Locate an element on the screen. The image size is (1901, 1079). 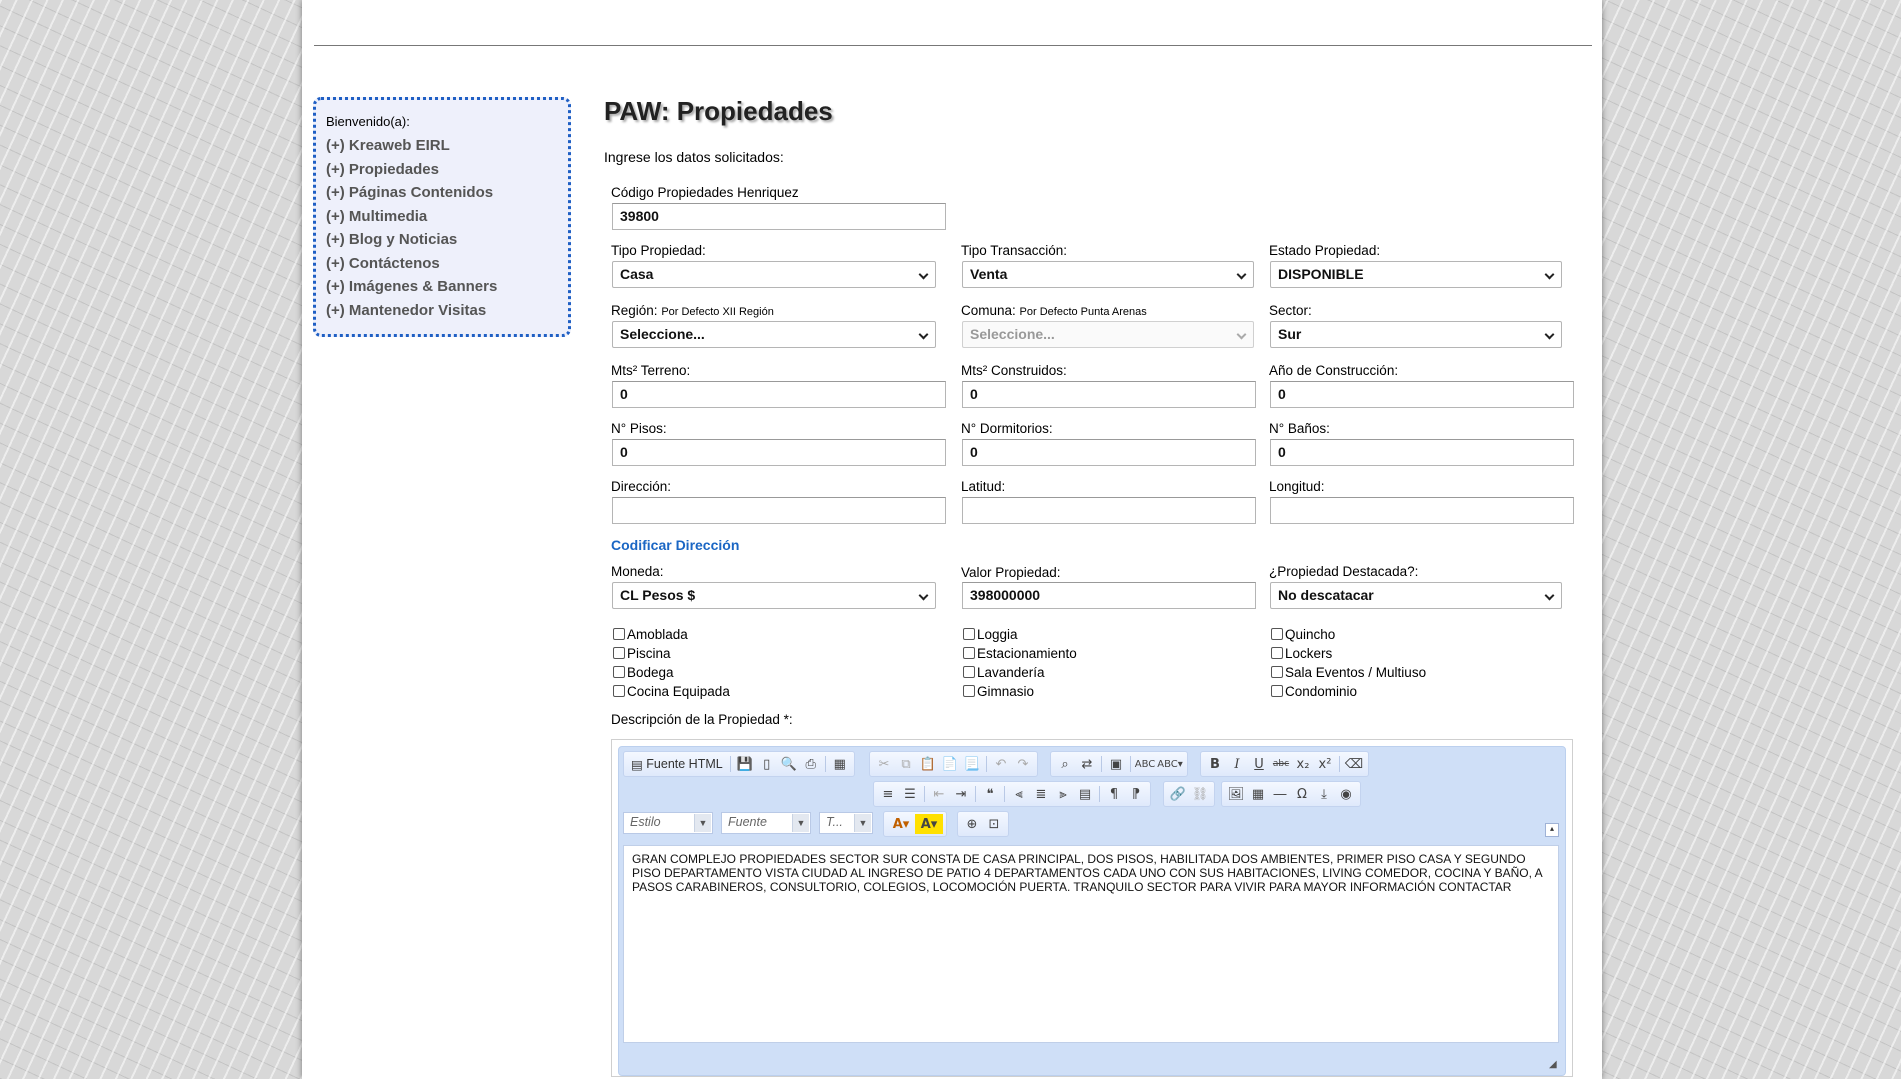
bulleted-list-icon: ☰ is located at coordinates (910, 794).